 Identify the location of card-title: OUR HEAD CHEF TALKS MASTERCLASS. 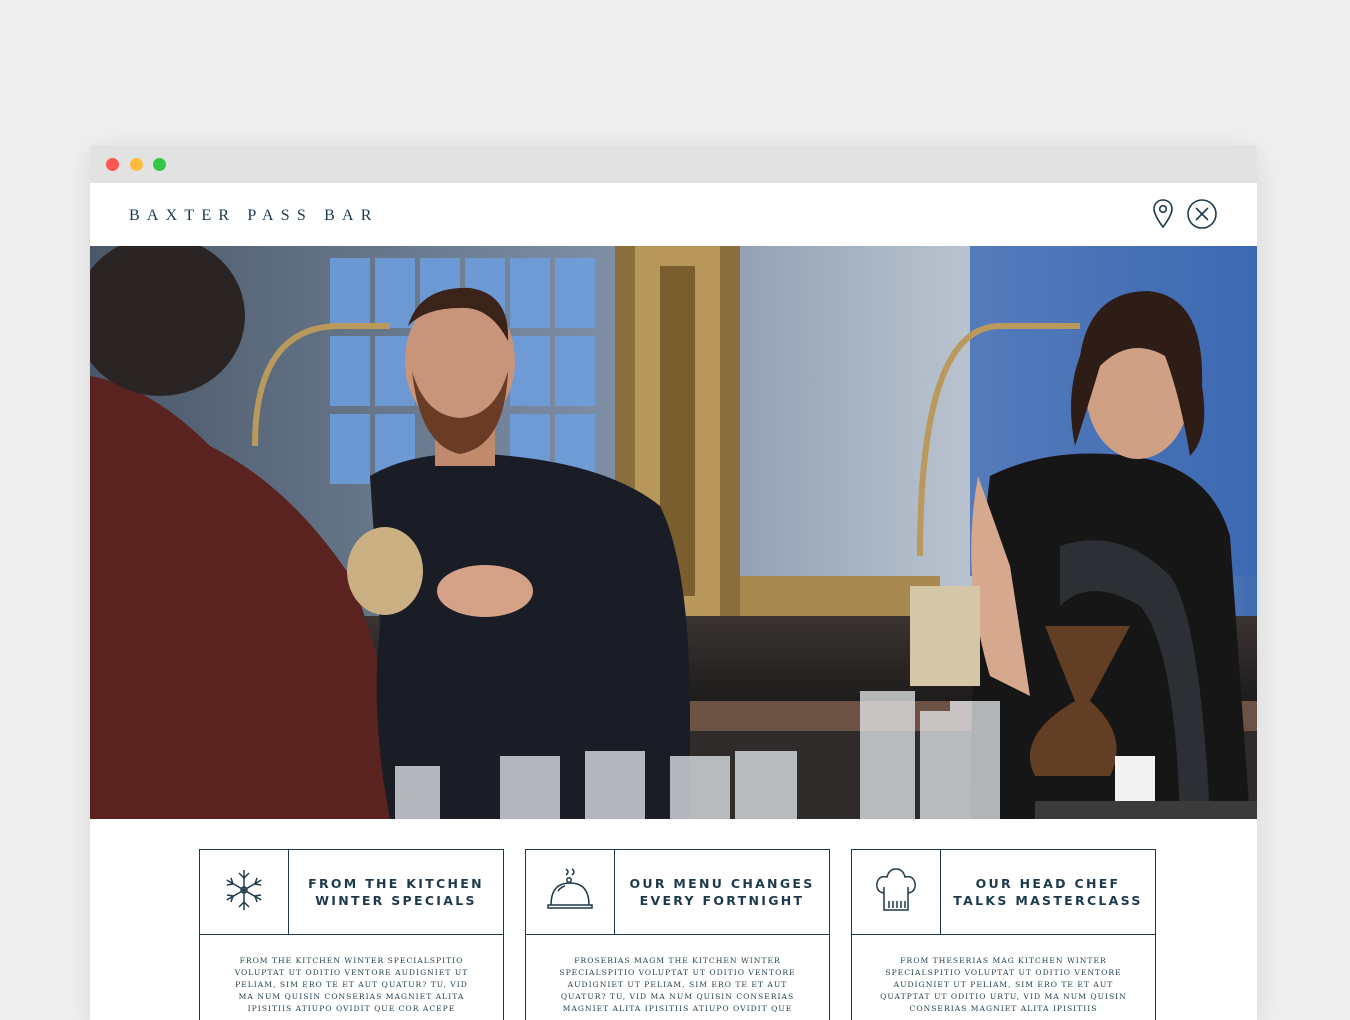
(1048, 892).